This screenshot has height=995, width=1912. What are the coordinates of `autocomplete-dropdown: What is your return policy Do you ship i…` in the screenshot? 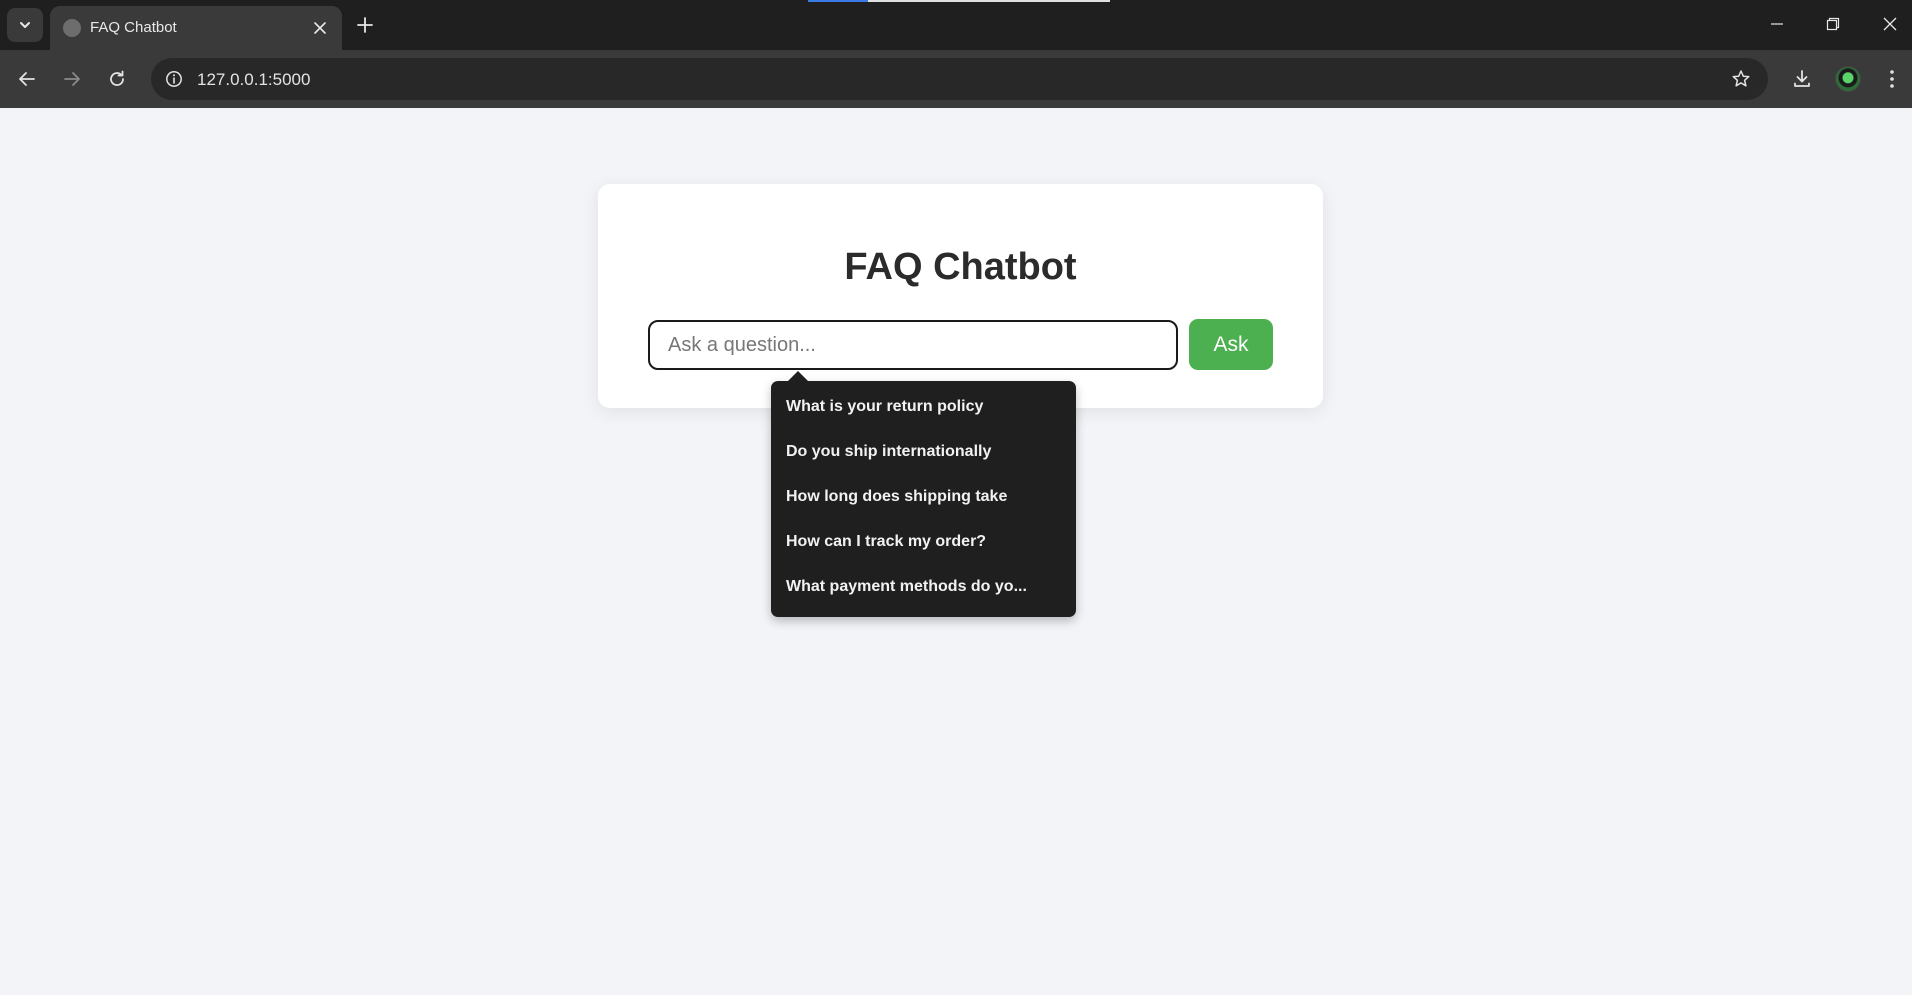 It's located at (923, 494).